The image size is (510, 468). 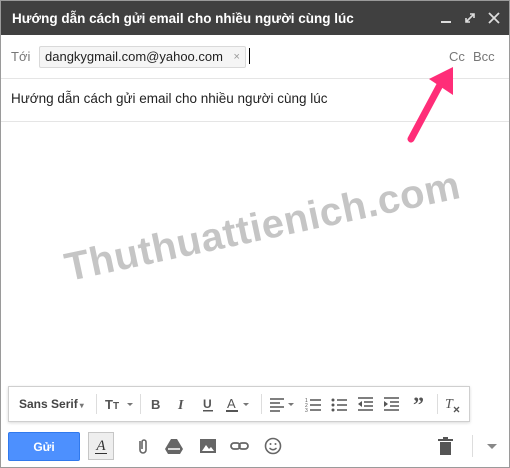 I want to click on italic-icon: I, so click(x=183, y=404).